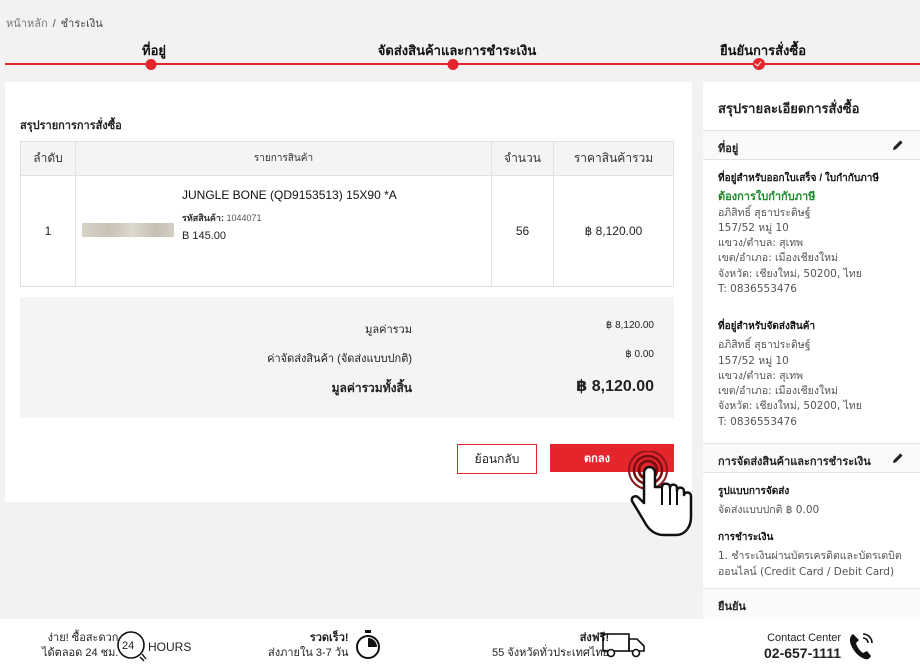 The width and height of the screenshot is (920, 669). Describe the element at coordinates (594, 638) in the screenshot. I see `footer-free-title: ส่งฟรี!` at that location.